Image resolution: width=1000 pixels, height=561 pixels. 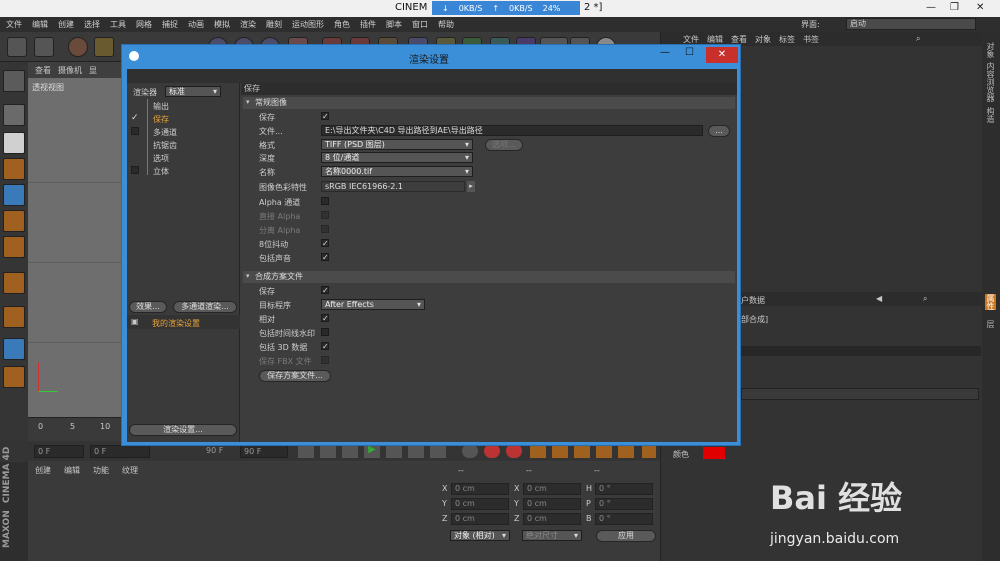 I want to click on menu-item: 角色, so click(x=342, y=24).